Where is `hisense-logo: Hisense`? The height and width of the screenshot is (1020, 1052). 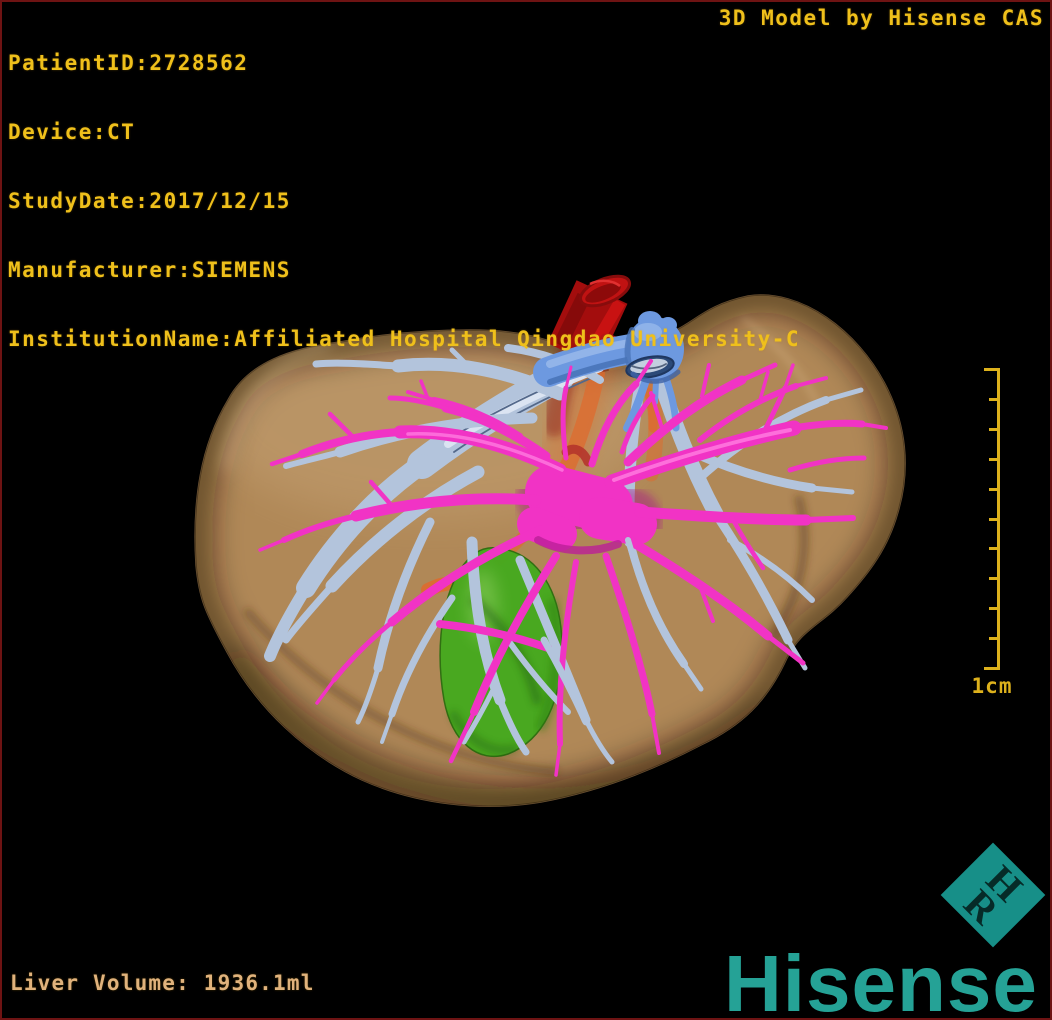
hisense-logo: Hisense is located at coordinates (881, 979).